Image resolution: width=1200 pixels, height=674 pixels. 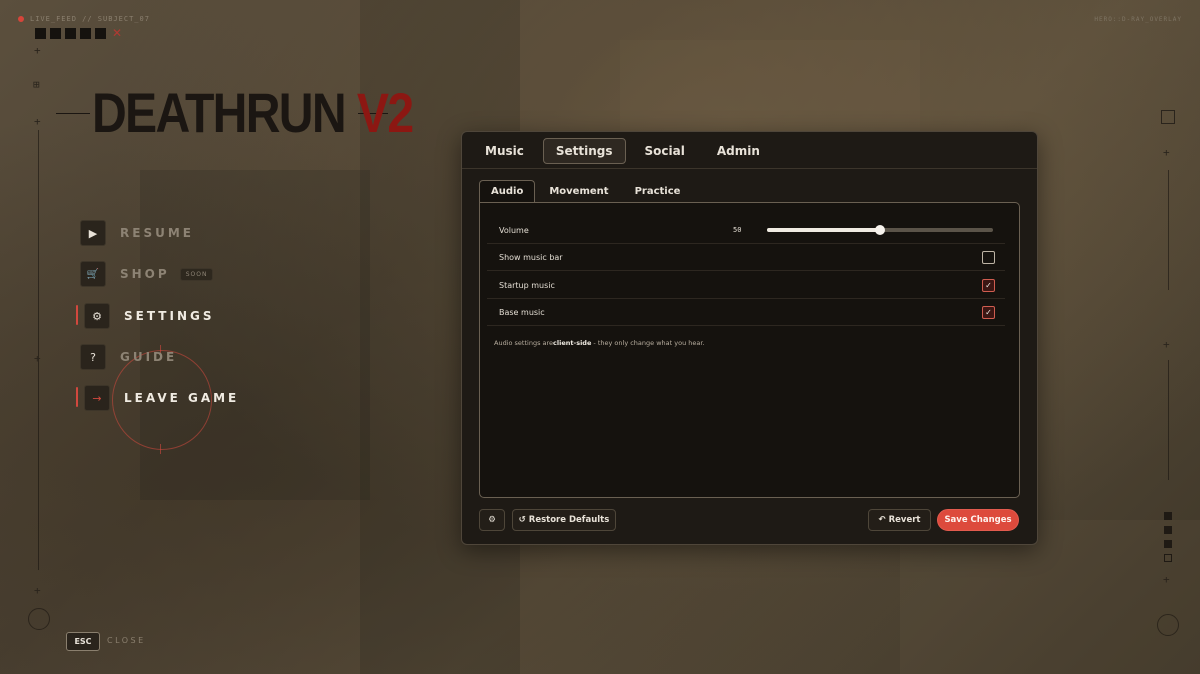 I want to click on menu-item-settings: ⚙ SETTINGS, so click(x=149, y=316).